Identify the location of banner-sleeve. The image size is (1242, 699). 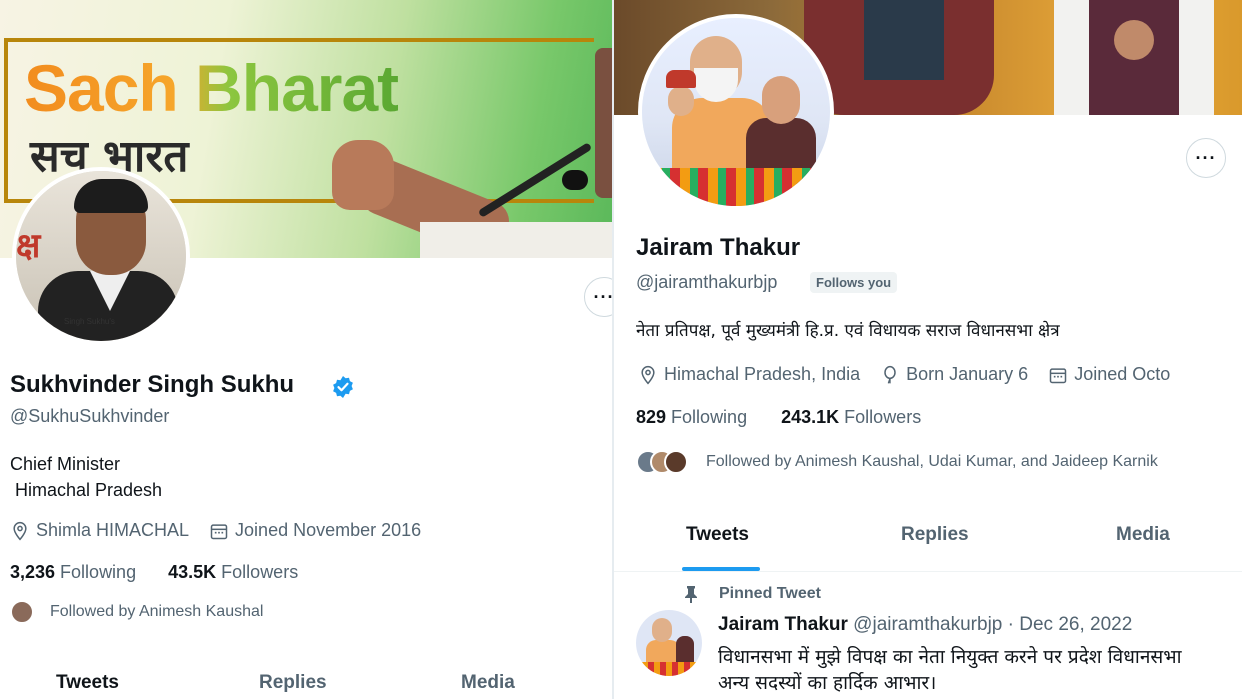
(516, 240).